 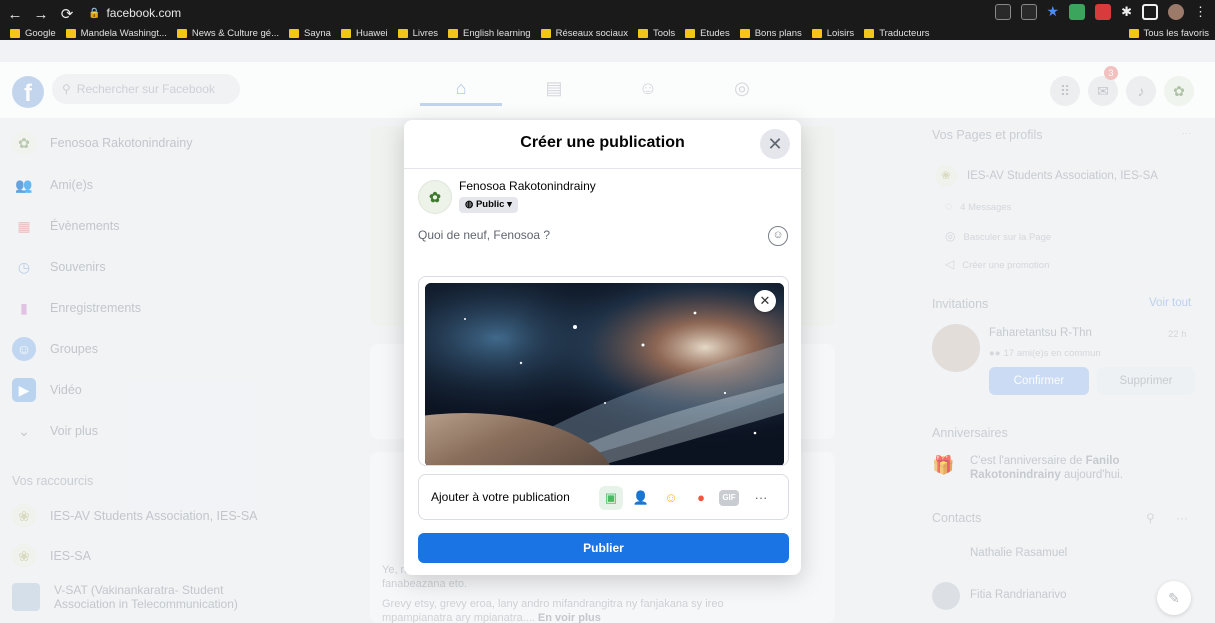 What do you see at coordinates (1150, 11) in the screenshot?
I see `sidepanel-icon` at bounding box center [1150, 11].